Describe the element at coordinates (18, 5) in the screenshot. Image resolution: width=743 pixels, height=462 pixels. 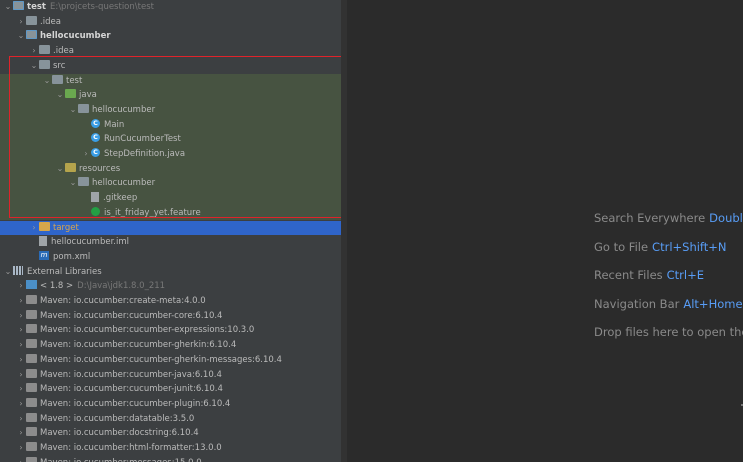
I see `module-icon` at that location.